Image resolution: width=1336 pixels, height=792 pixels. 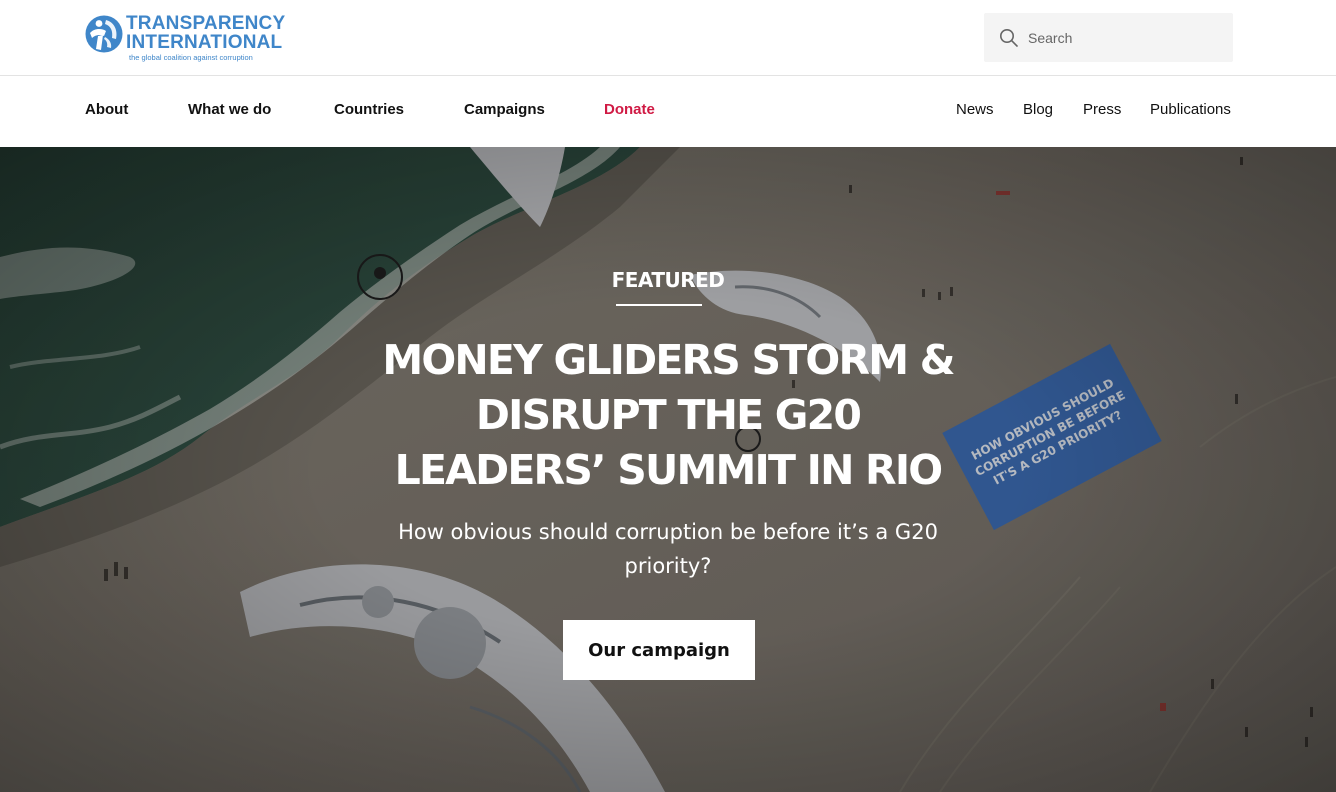 I want to click on nav-item-campaigns: Campaigns, so click(x=504, y=110).